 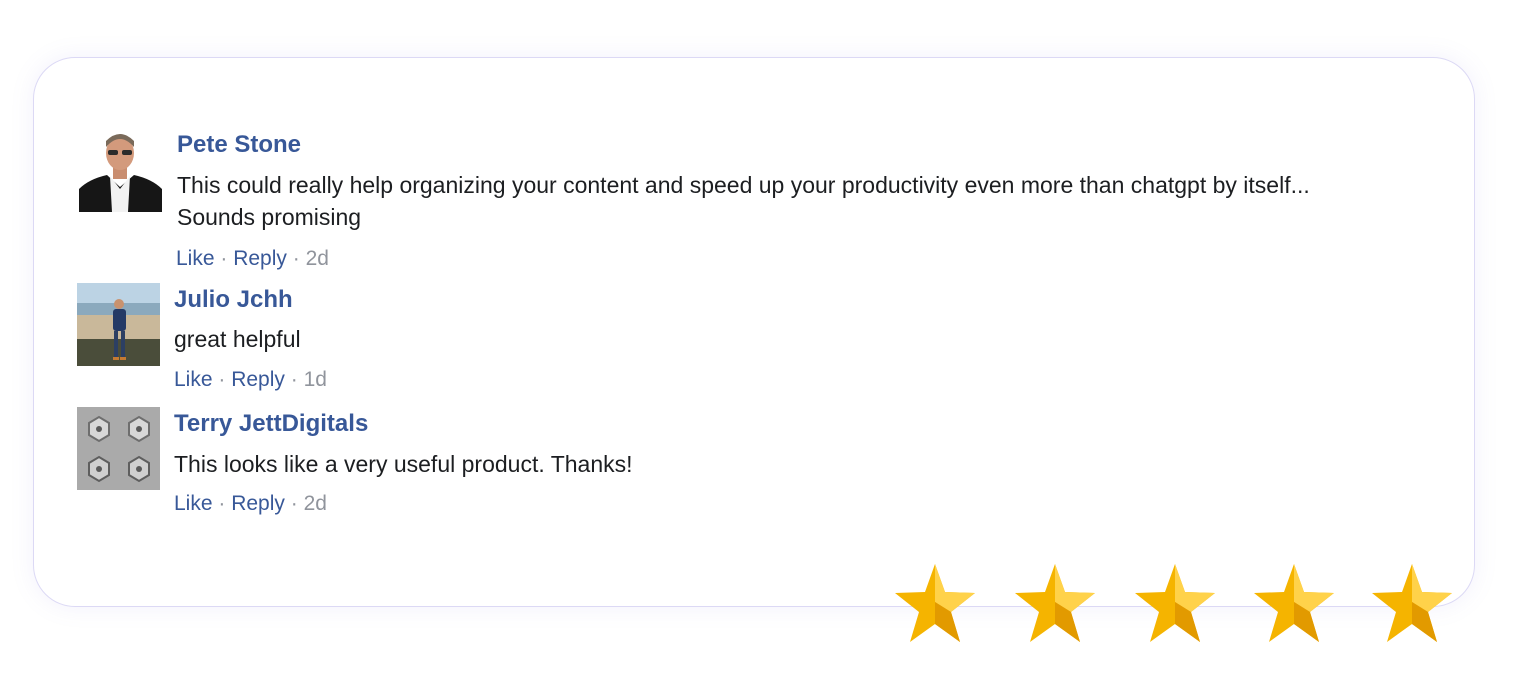 I want to click on comment-actions: Like · Reply · 1d, so click(x=250, y=380).